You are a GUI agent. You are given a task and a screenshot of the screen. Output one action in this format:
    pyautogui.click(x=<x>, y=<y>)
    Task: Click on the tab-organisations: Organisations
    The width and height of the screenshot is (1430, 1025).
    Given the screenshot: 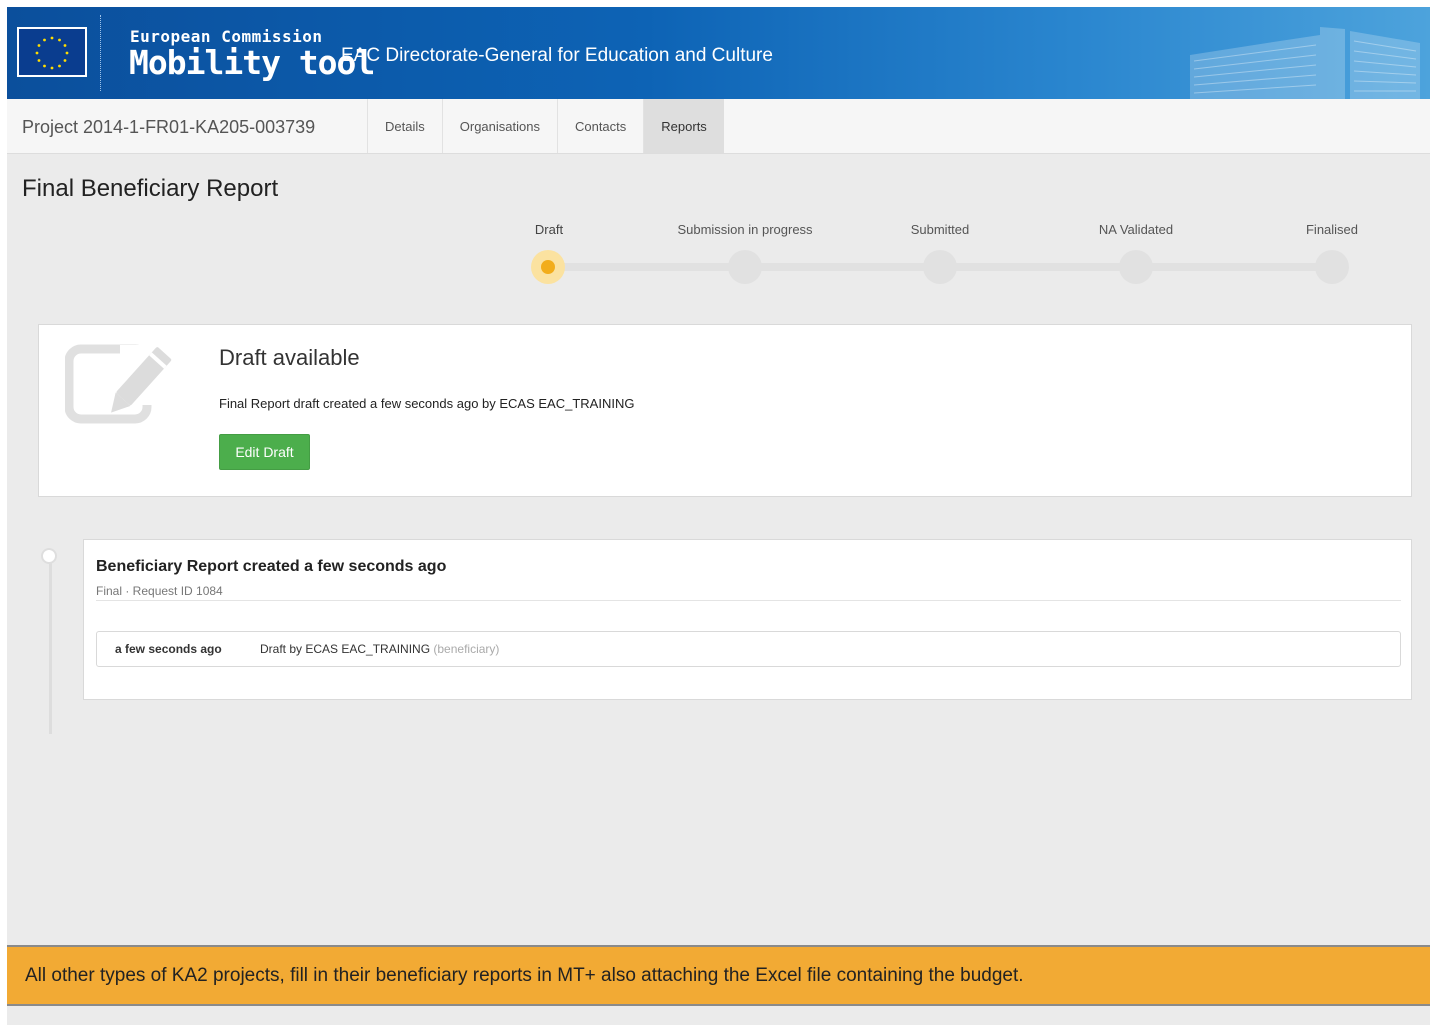 What is the action you would take?
    pyautogui.click(x=499, y=126)
    